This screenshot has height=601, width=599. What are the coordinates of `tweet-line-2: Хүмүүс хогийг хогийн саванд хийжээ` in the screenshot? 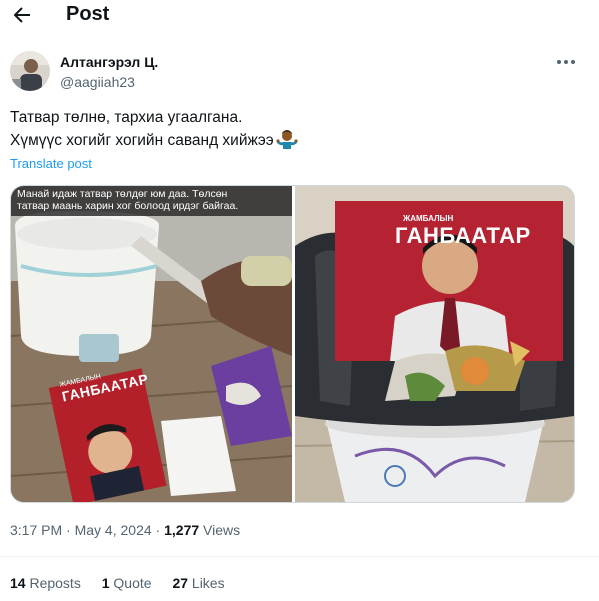 It's located at (154, 140).